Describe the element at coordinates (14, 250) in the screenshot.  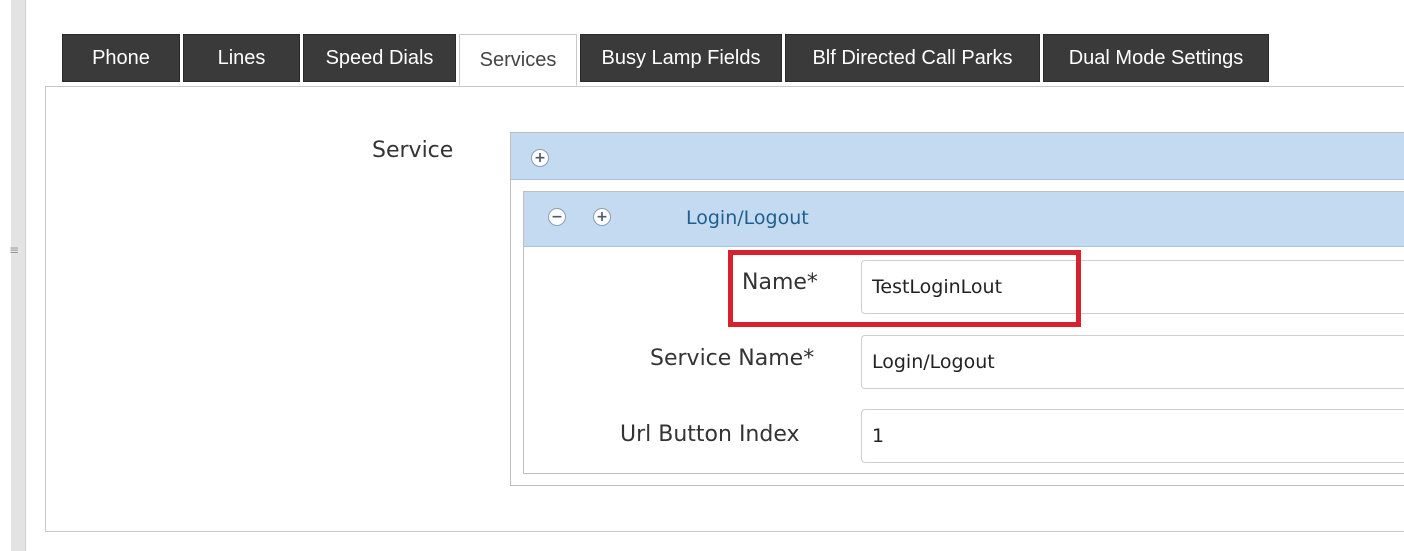
I see `grip-icon: ≡` at that location.